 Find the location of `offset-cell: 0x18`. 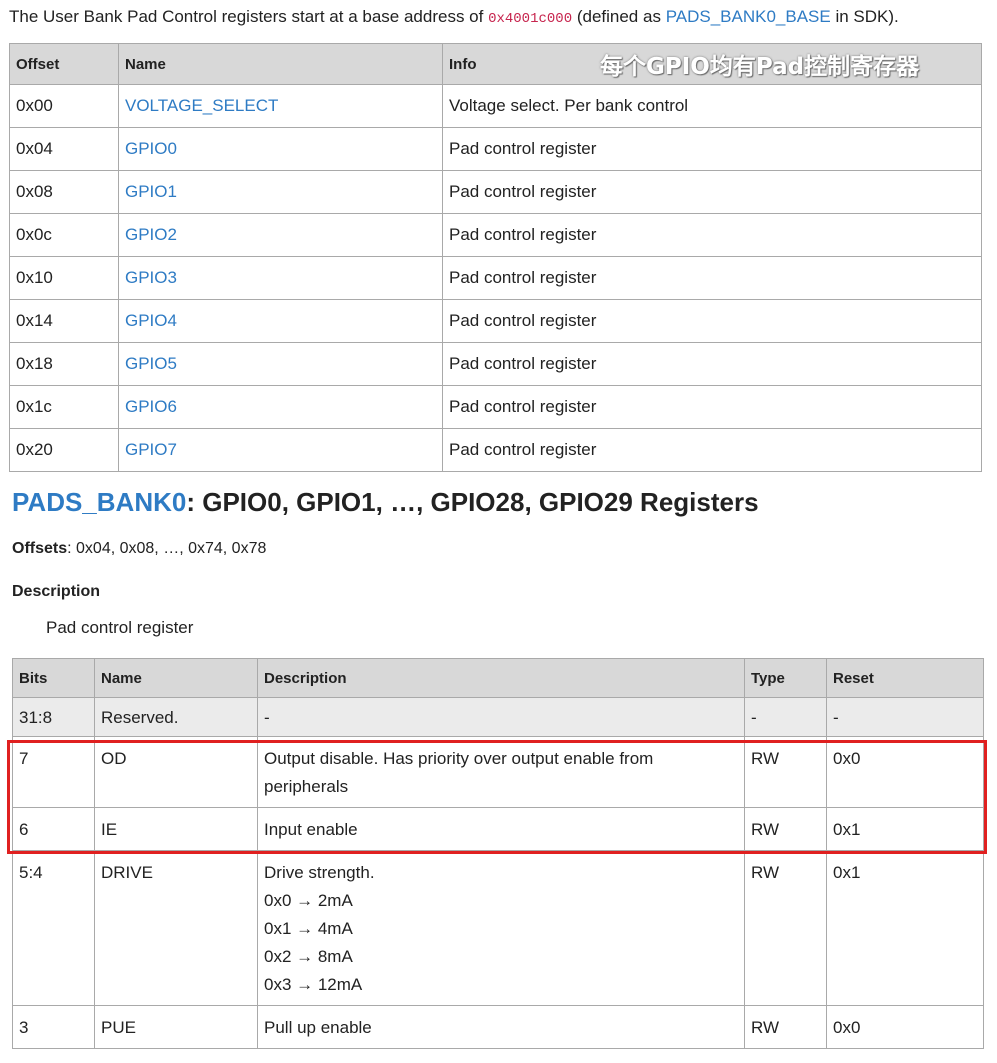

offset-cell: 0x18 is located at coordinates (64, 364).